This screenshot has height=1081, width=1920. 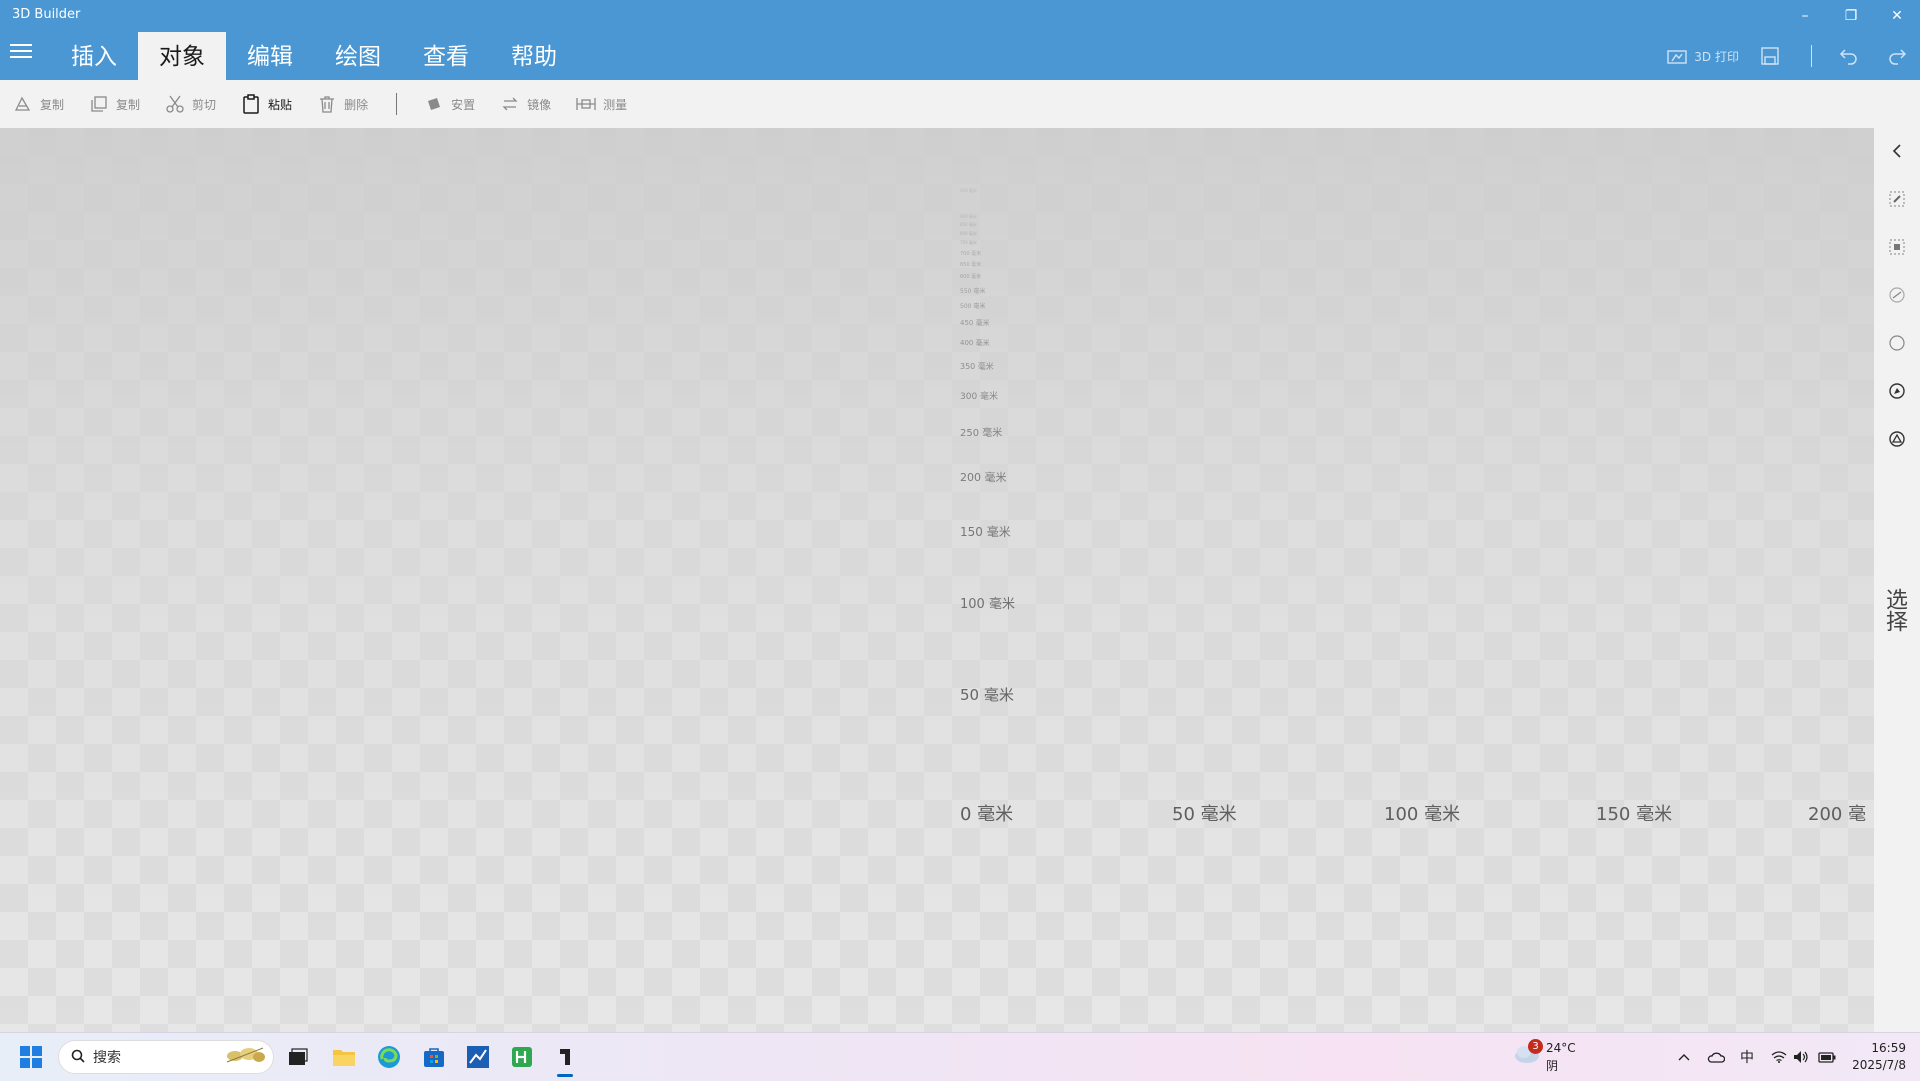 I want to click on scale-label-z: 350 毫米, so click(x=977, y=366).